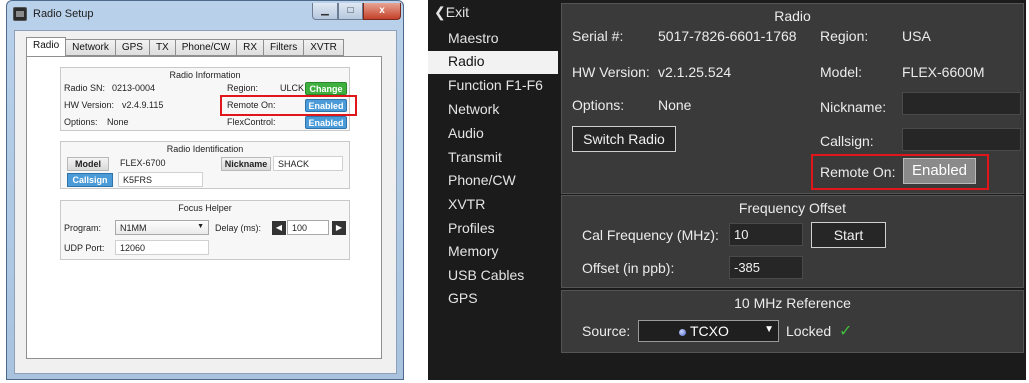 This screenshot has height=383, width=1029. What do you see at coordinates (961, 139) in the screenshot?
I see `callsign-field` at bounding box center [961, 139].